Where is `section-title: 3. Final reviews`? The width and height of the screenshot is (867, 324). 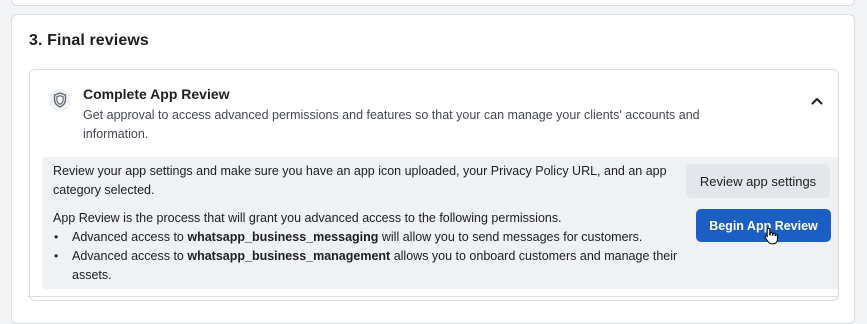 section-title: 3. Final reviews is located at coordinates (89, 40).